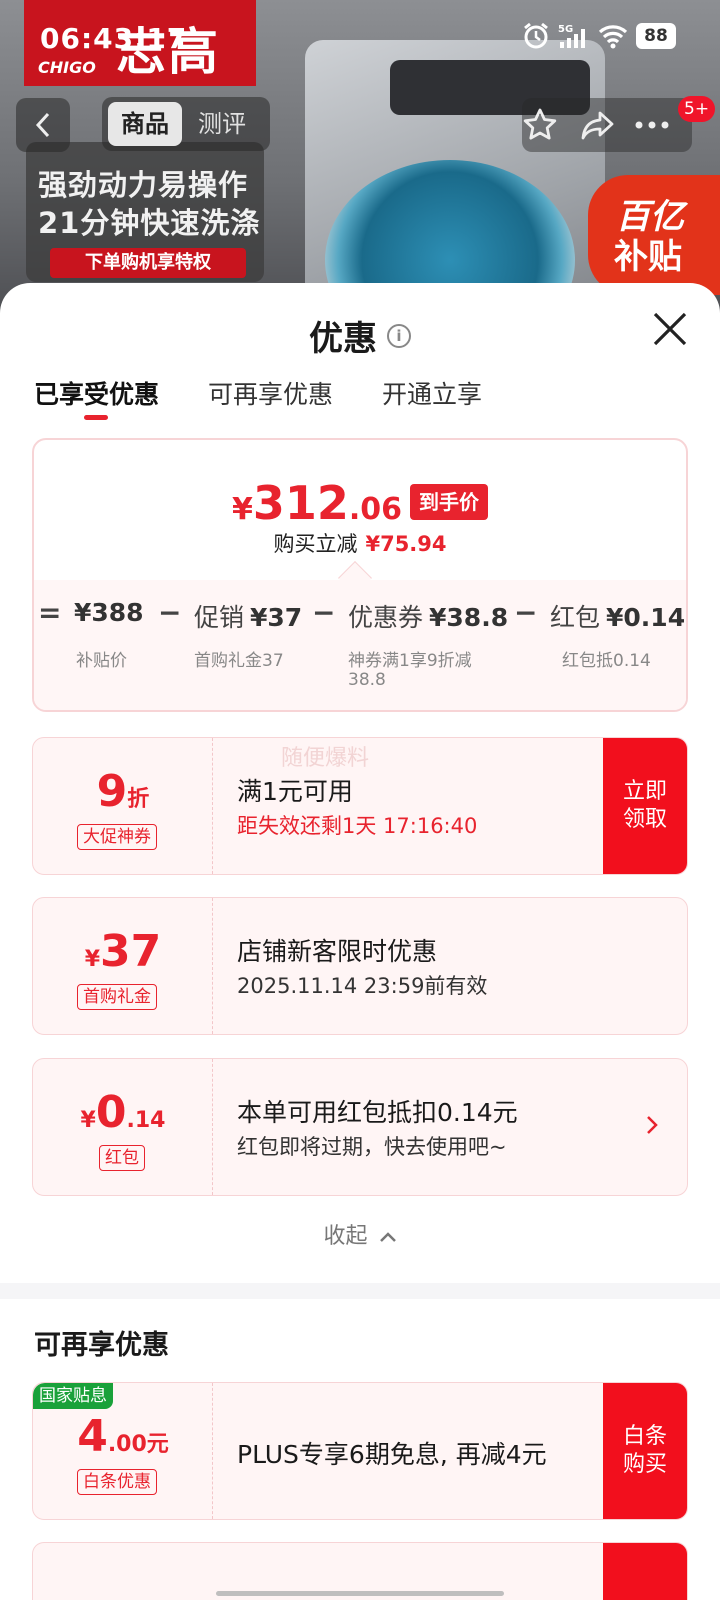 The image size is (720, 1600). I want to click on tab-enjoyed: 已享受优惠, so click(96, 393).